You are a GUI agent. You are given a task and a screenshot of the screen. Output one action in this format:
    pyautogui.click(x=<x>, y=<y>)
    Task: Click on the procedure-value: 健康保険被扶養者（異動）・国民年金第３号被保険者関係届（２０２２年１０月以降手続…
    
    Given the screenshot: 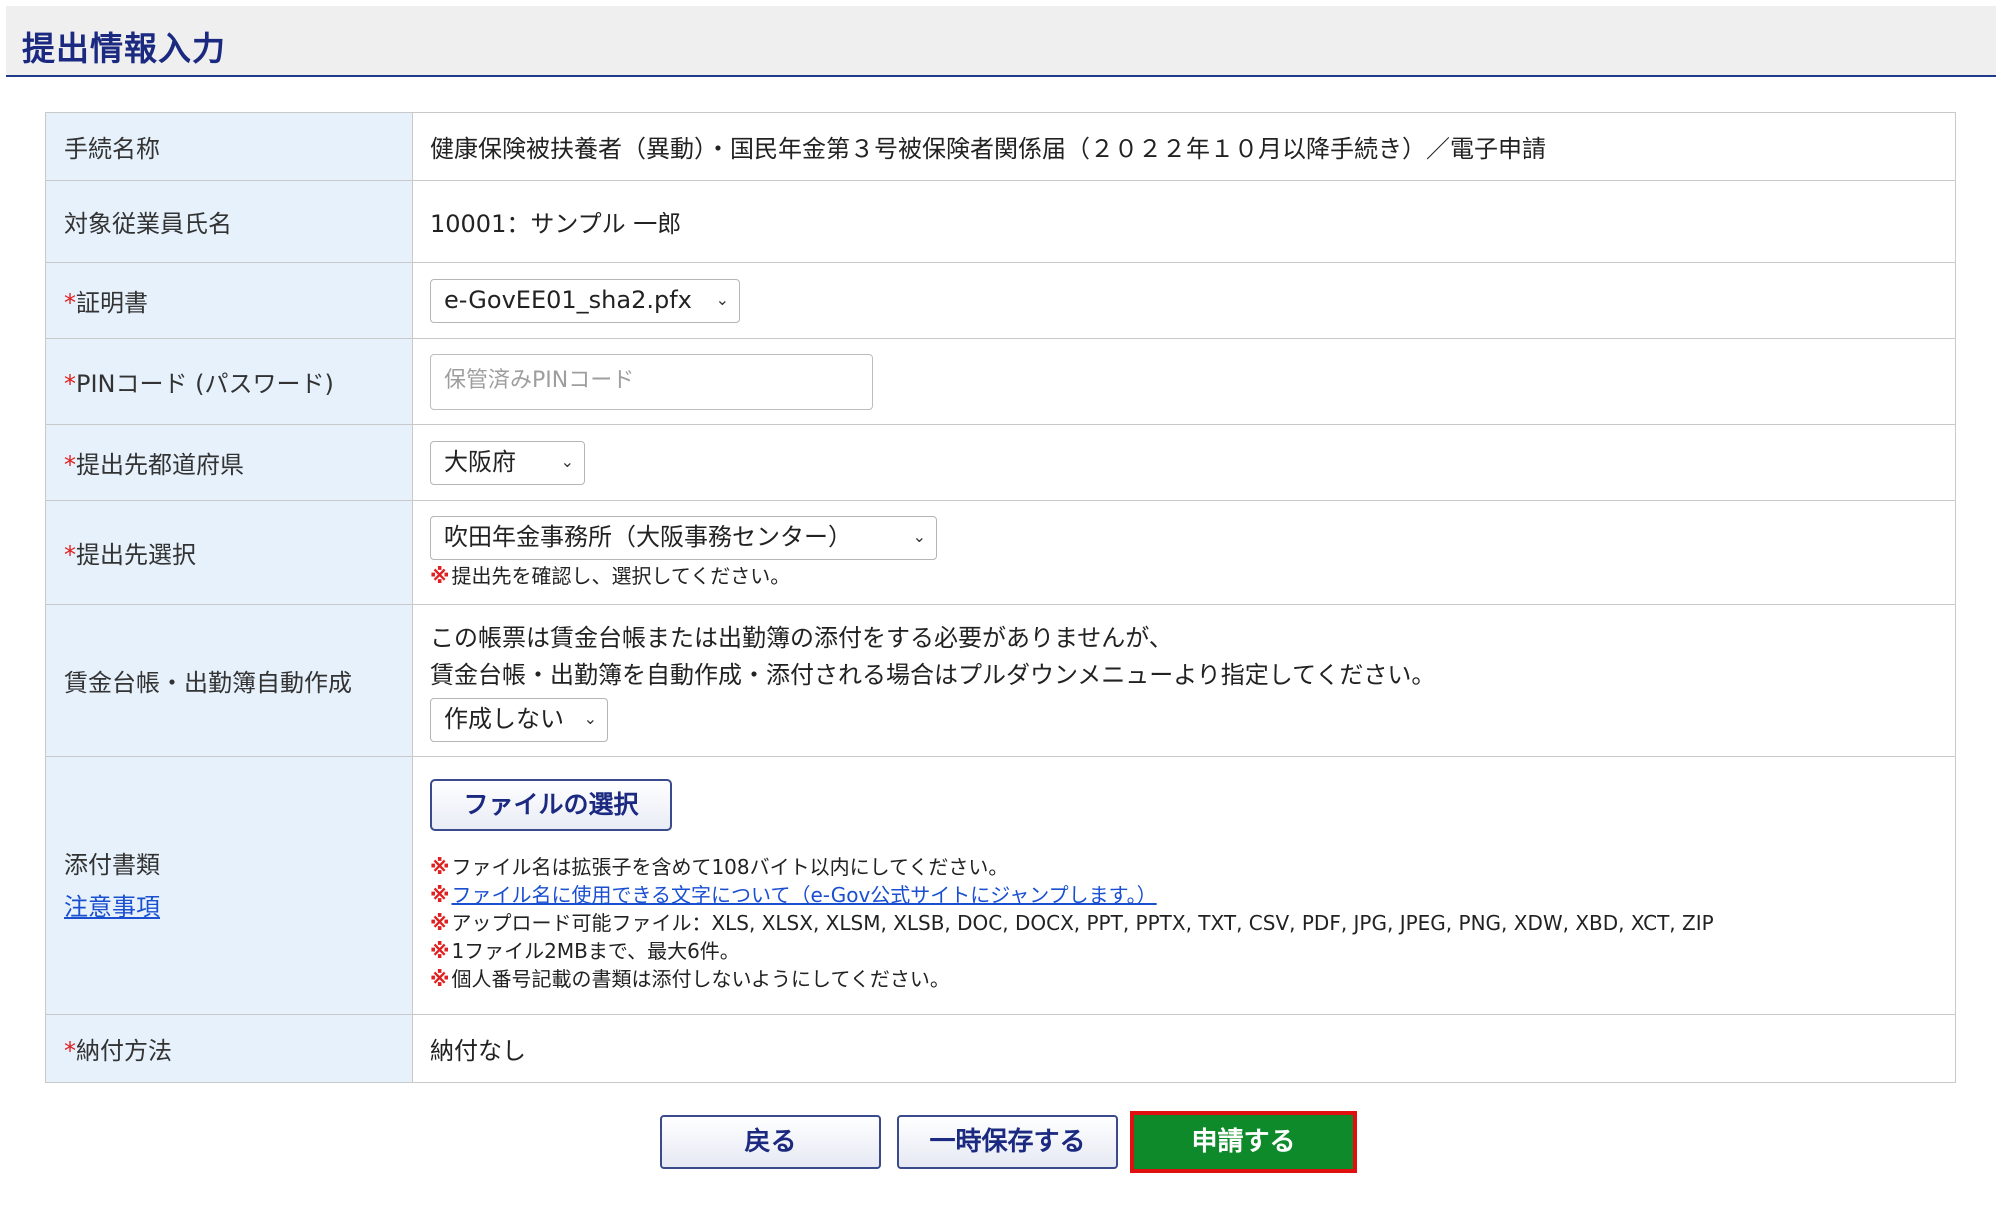 What is the action you would take?
    pyautogui.click(x=1184, y=146)
    